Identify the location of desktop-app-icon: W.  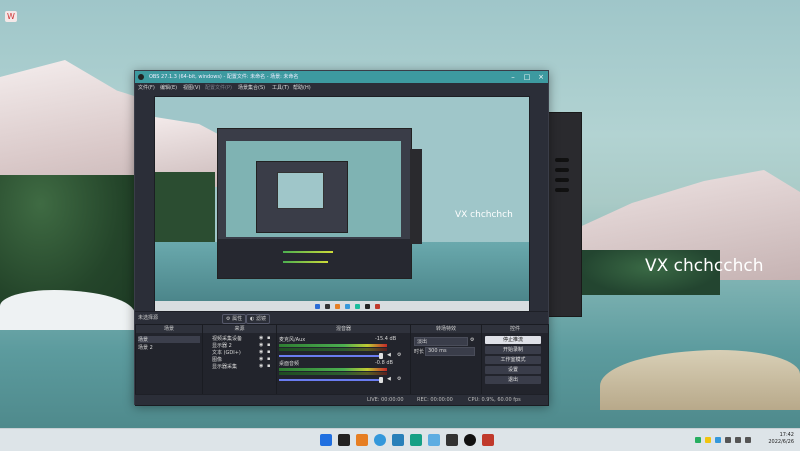
(11, 16).